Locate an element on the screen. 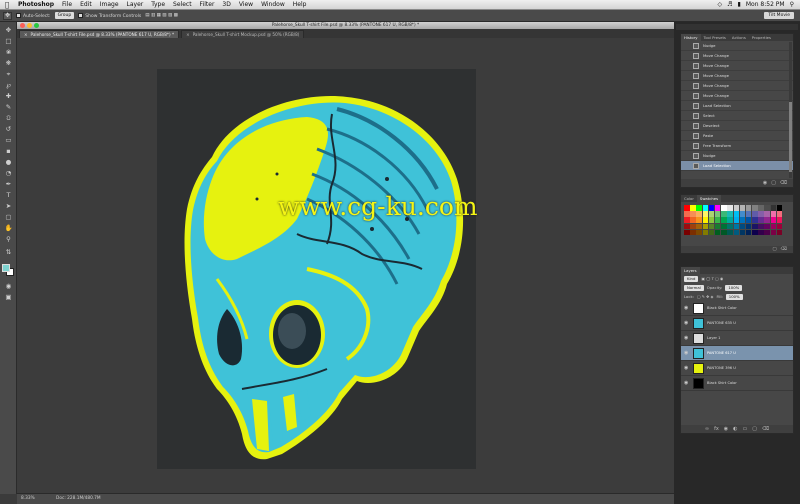 This screenshot has height=504, width=800. wifi-icon: ◇ is located at coordinates (720, 4).